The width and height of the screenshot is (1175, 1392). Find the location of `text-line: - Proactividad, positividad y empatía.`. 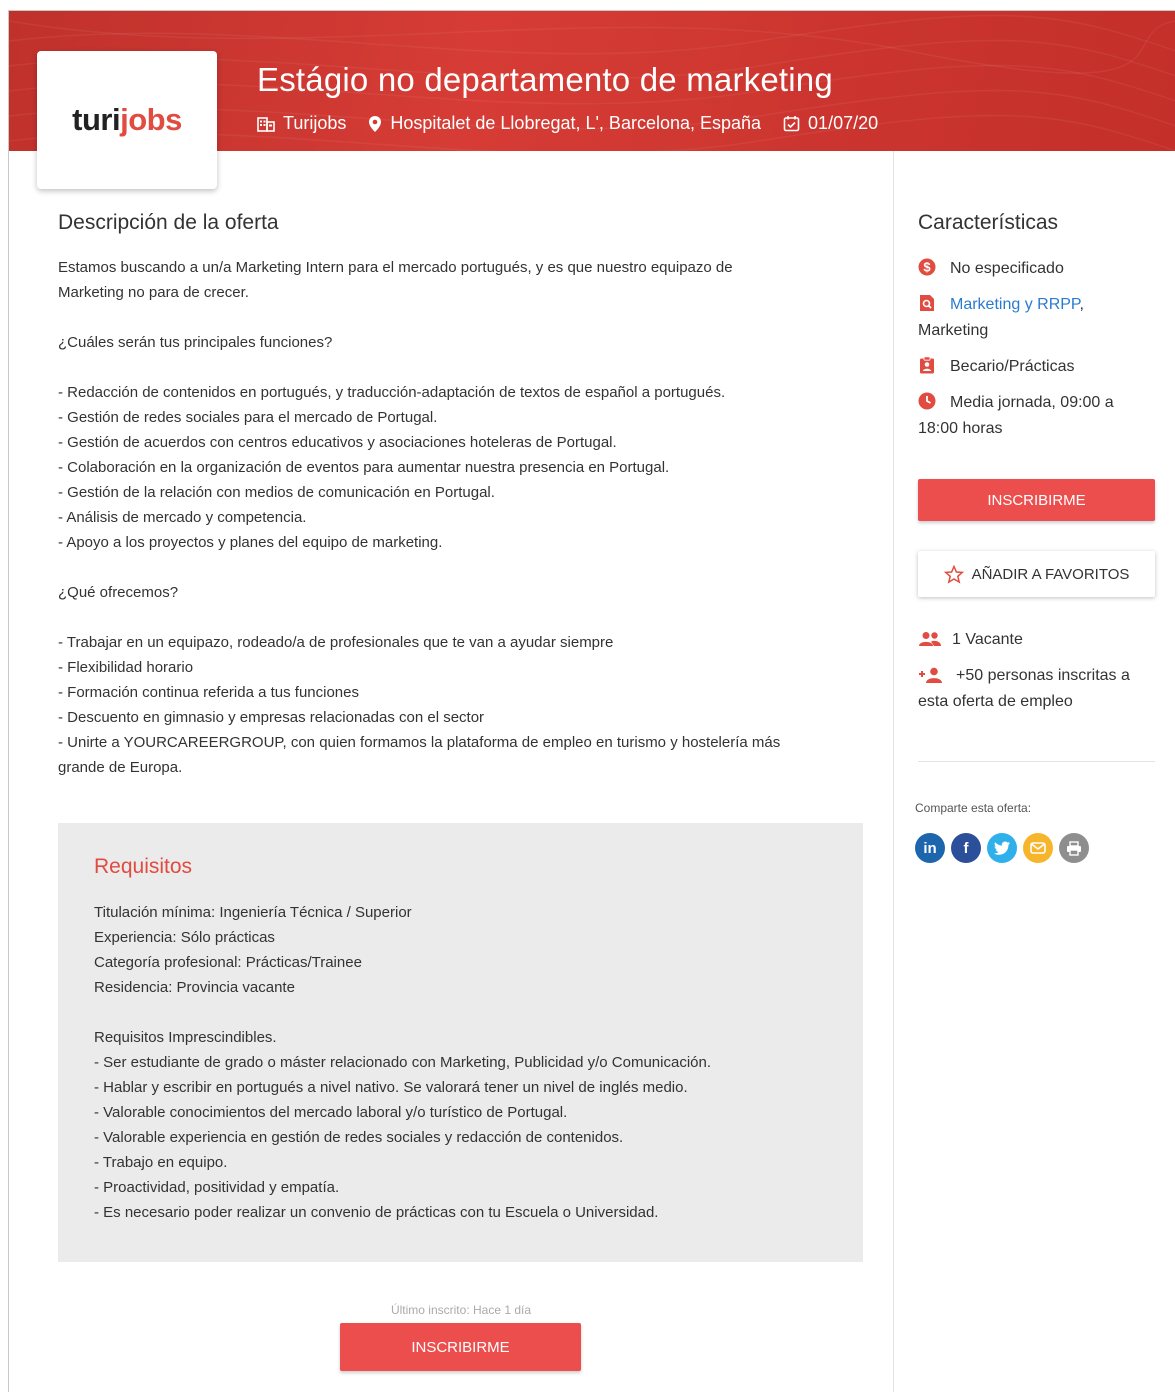

text-line: - Proactividad, positividad y empatía. is located at coordinates (217, 1187).